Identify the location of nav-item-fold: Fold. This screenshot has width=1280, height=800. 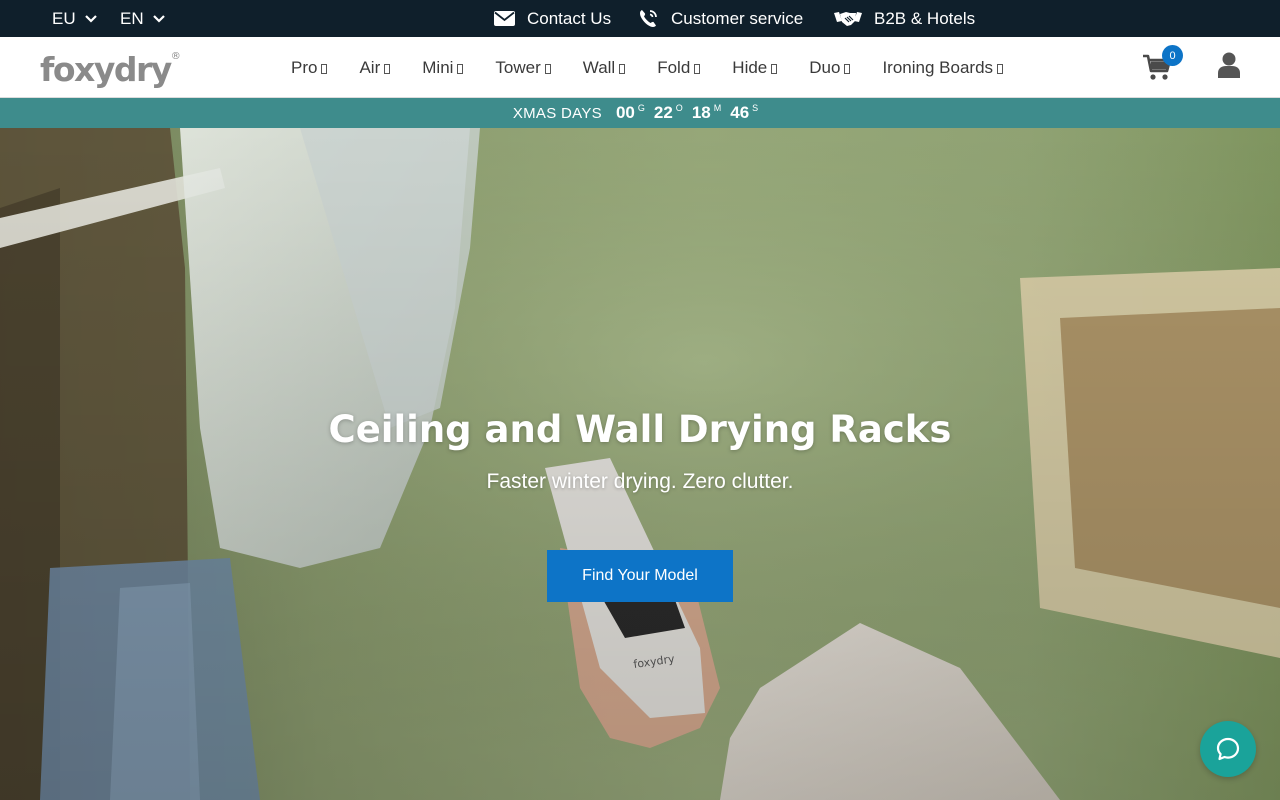
(679, 67).